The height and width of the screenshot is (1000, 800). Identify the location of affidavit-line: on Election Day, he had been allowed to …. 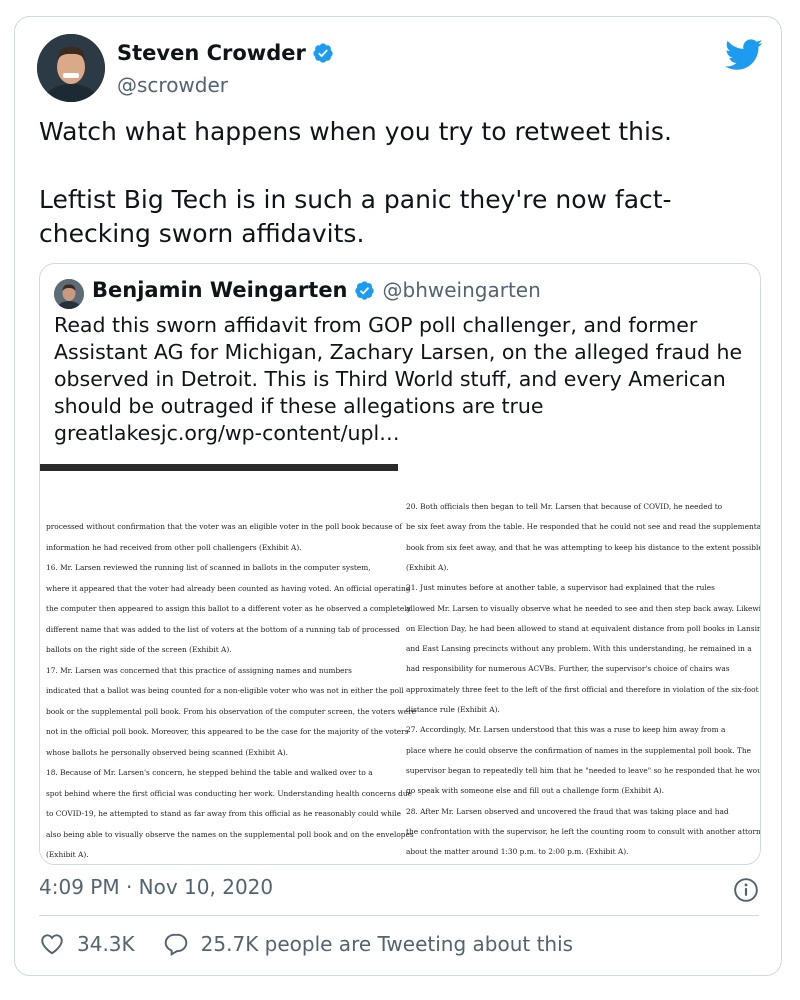
(583, 628).